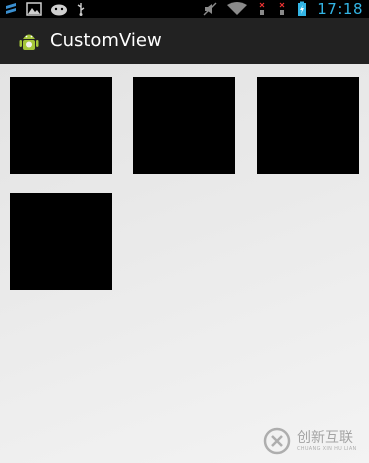 The height and width of the screenshot is (463, 369). What do you see at coordinates (277, 441) in the screenshot?
I see `watermark-logo-icon` at bounding box center [277, 441].